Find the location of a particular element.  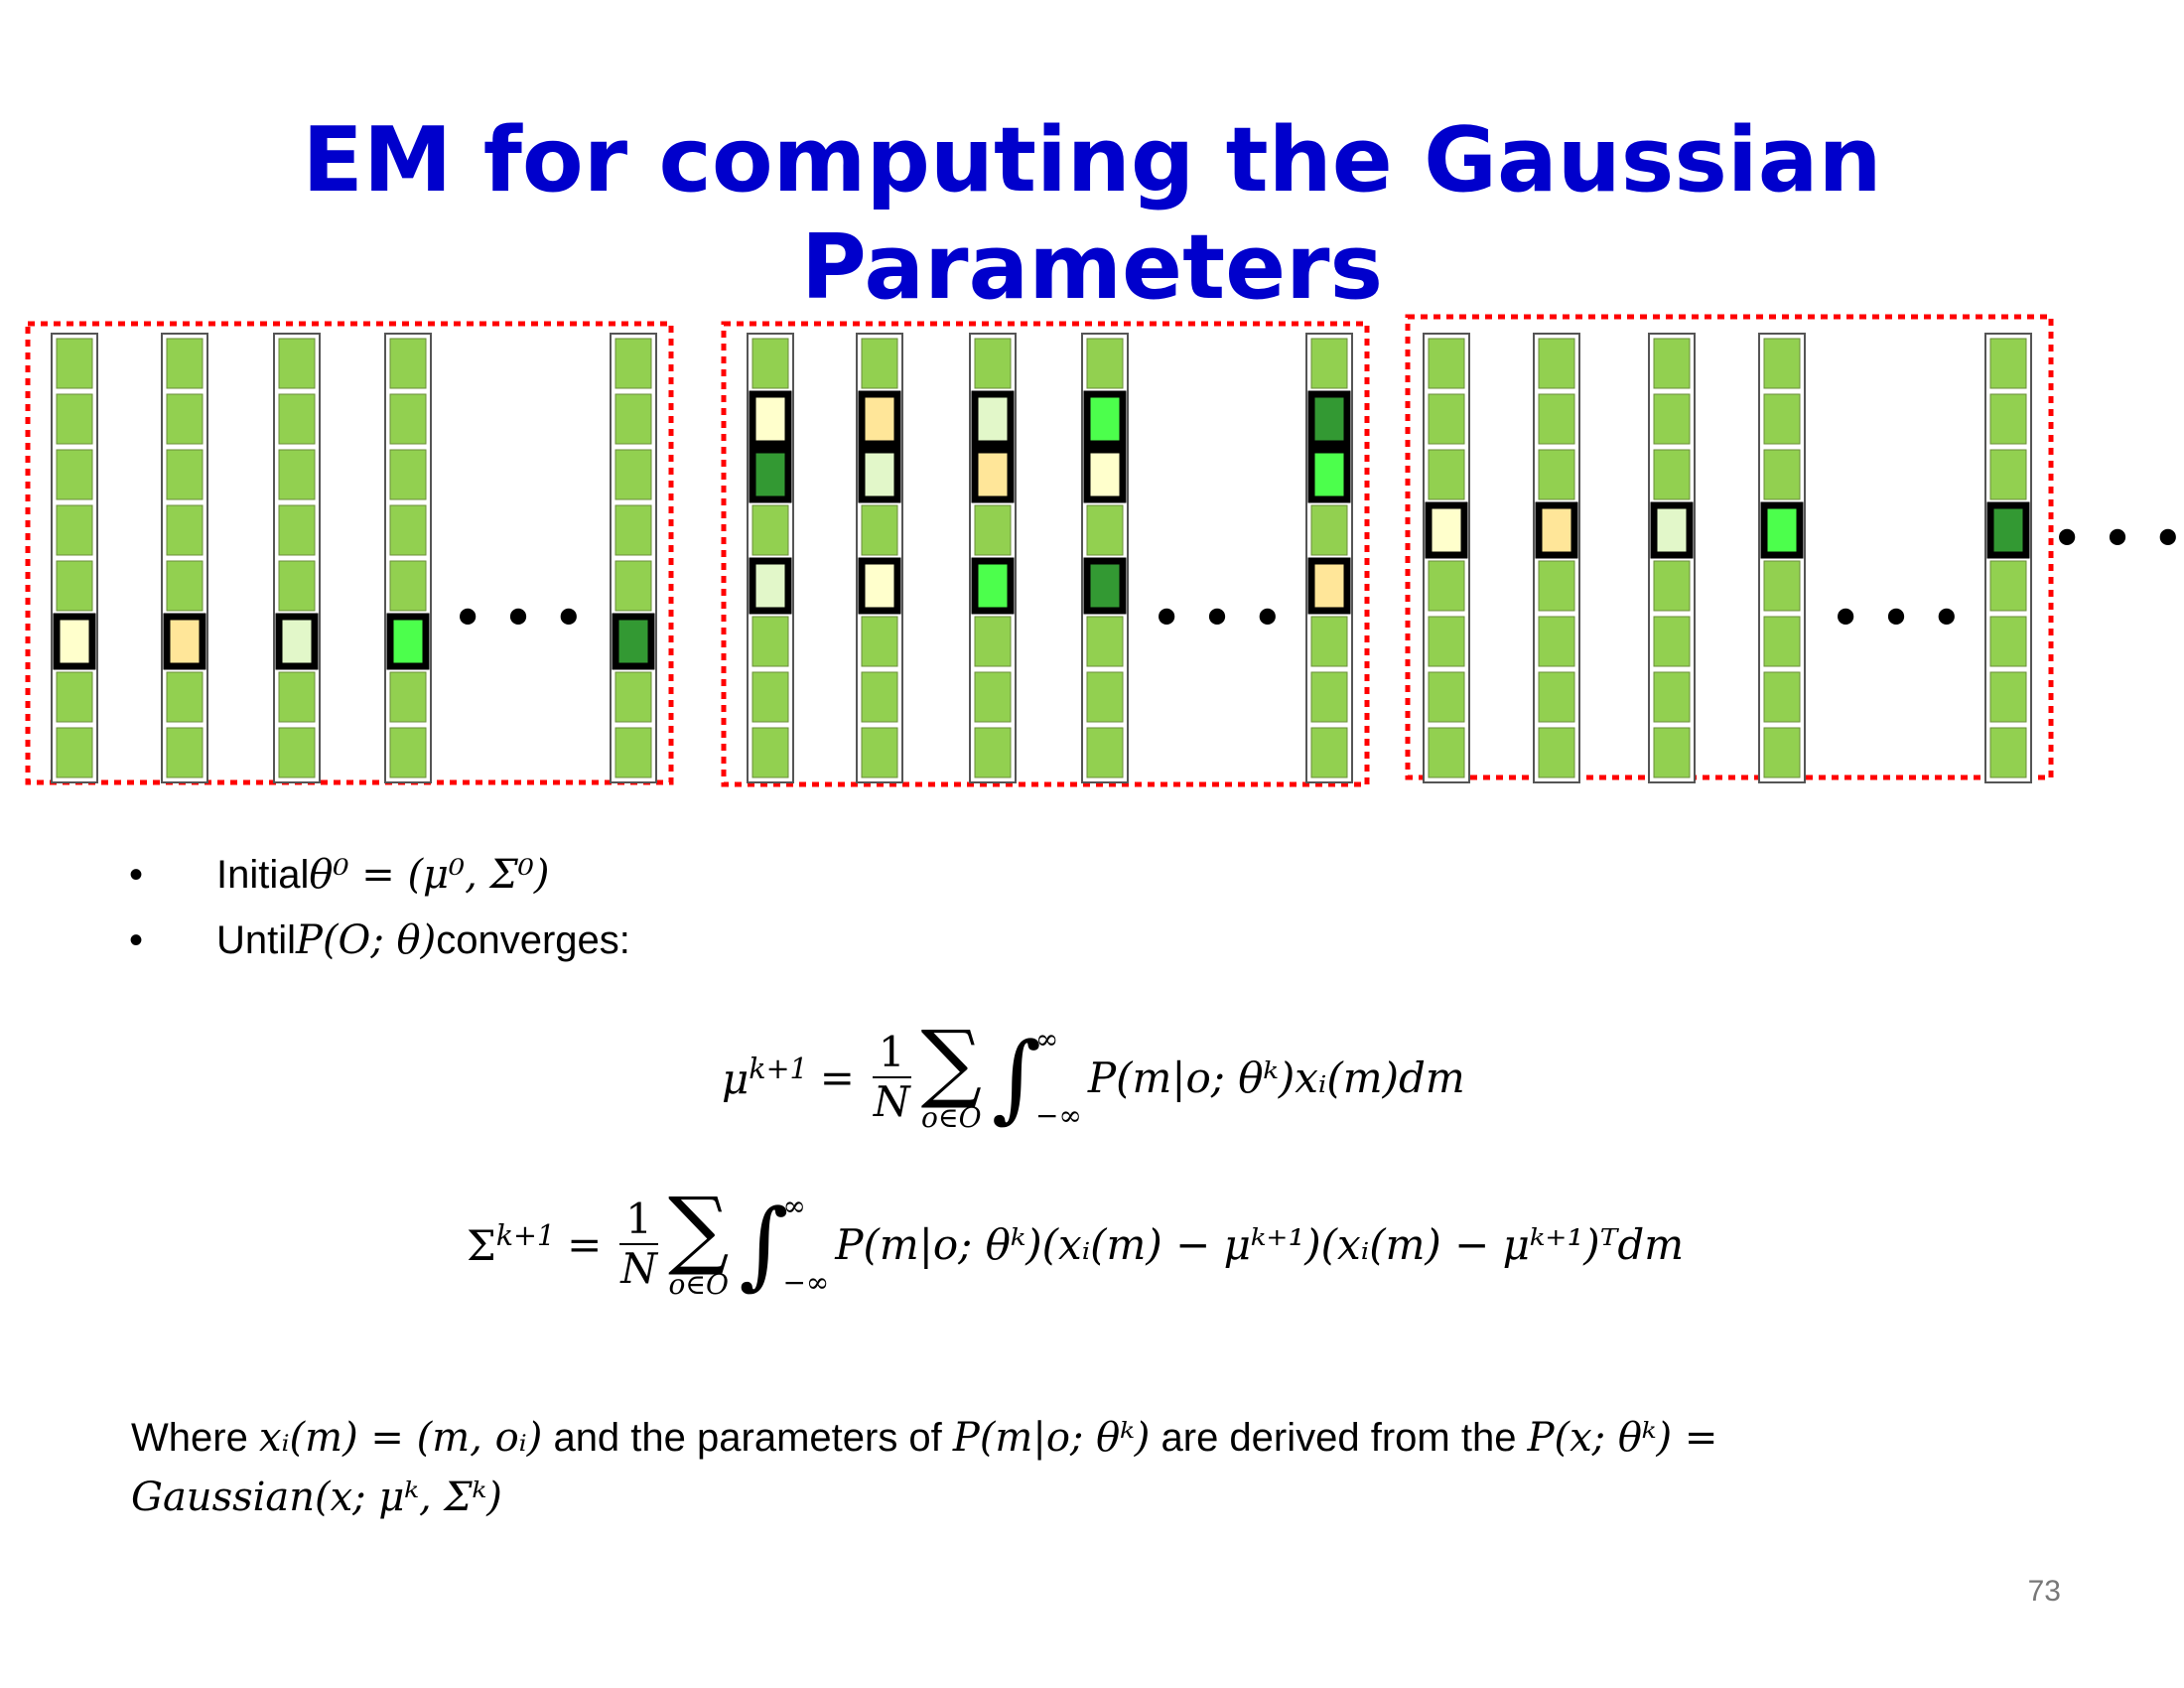

mu-update-equation: μk+1 = 1N ∑ o∈O ∫ ∞ −∞ P(m|o; θᵏ)xᵢ(m)dm is located at coordinates (1093, 1073).